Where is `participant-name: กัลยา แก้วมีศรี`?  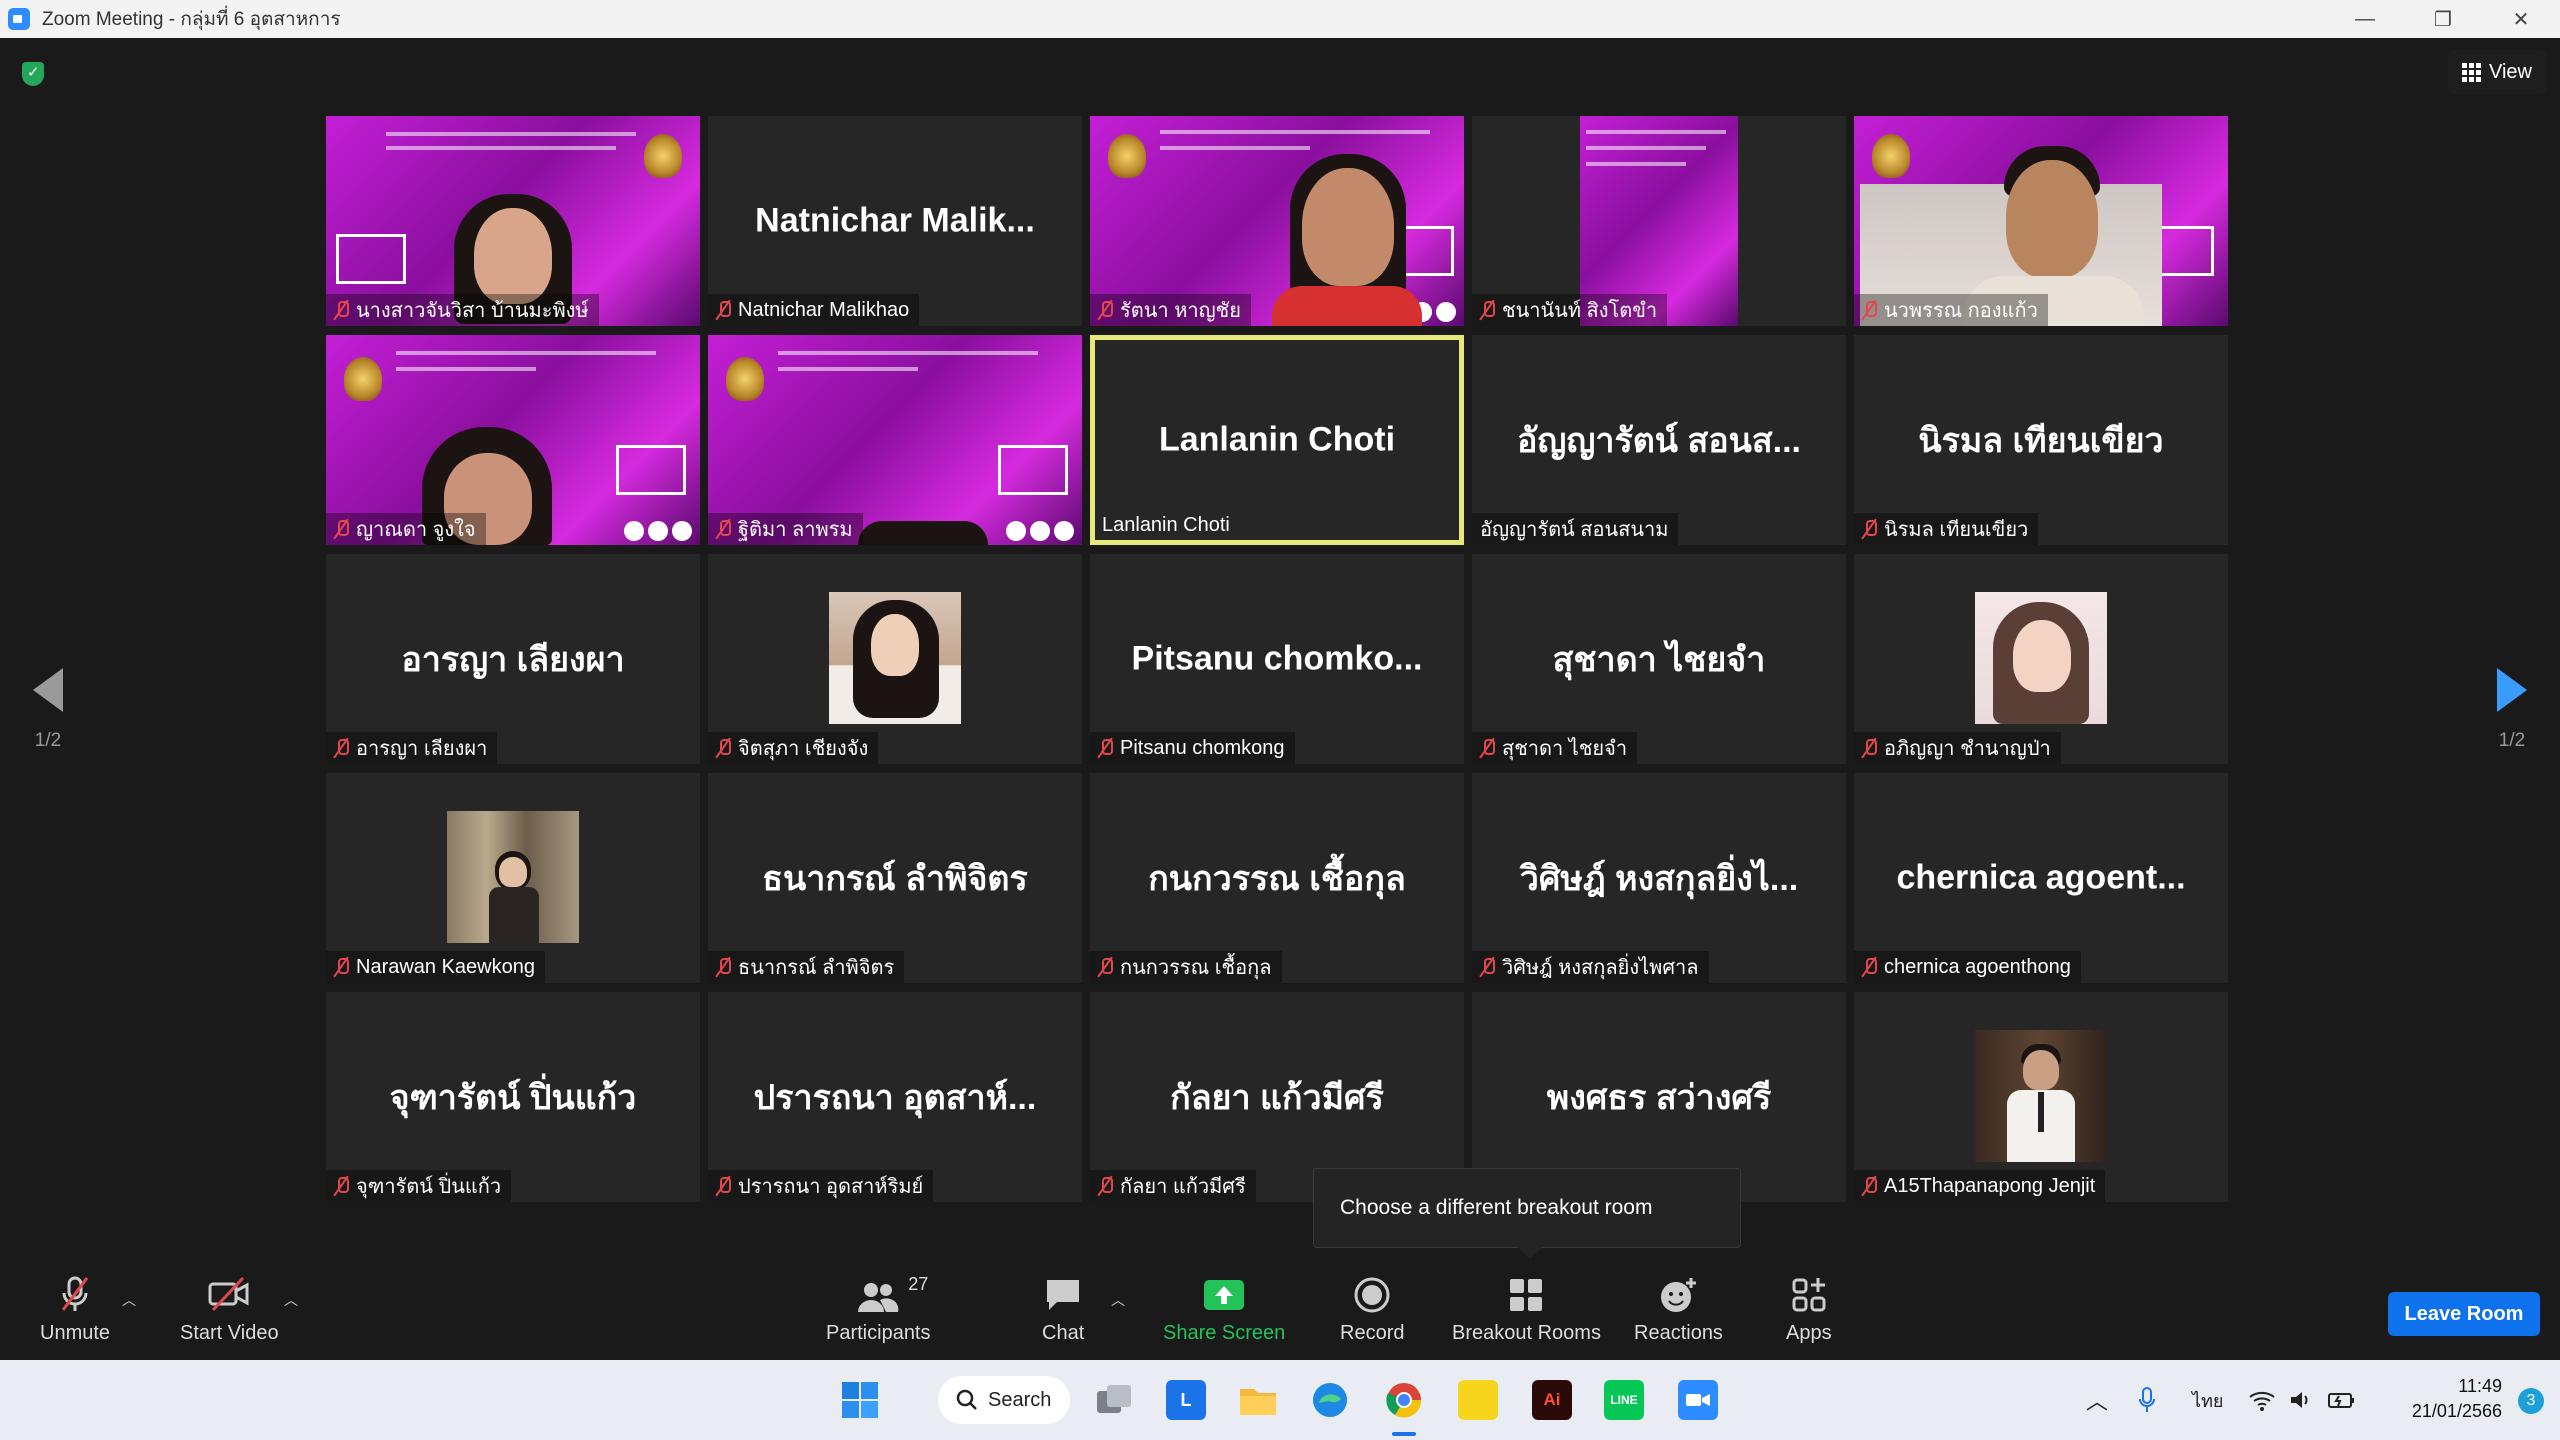
participant-name: กัลยา แก้วมีศรี is located at coordinates (1183, 1187).